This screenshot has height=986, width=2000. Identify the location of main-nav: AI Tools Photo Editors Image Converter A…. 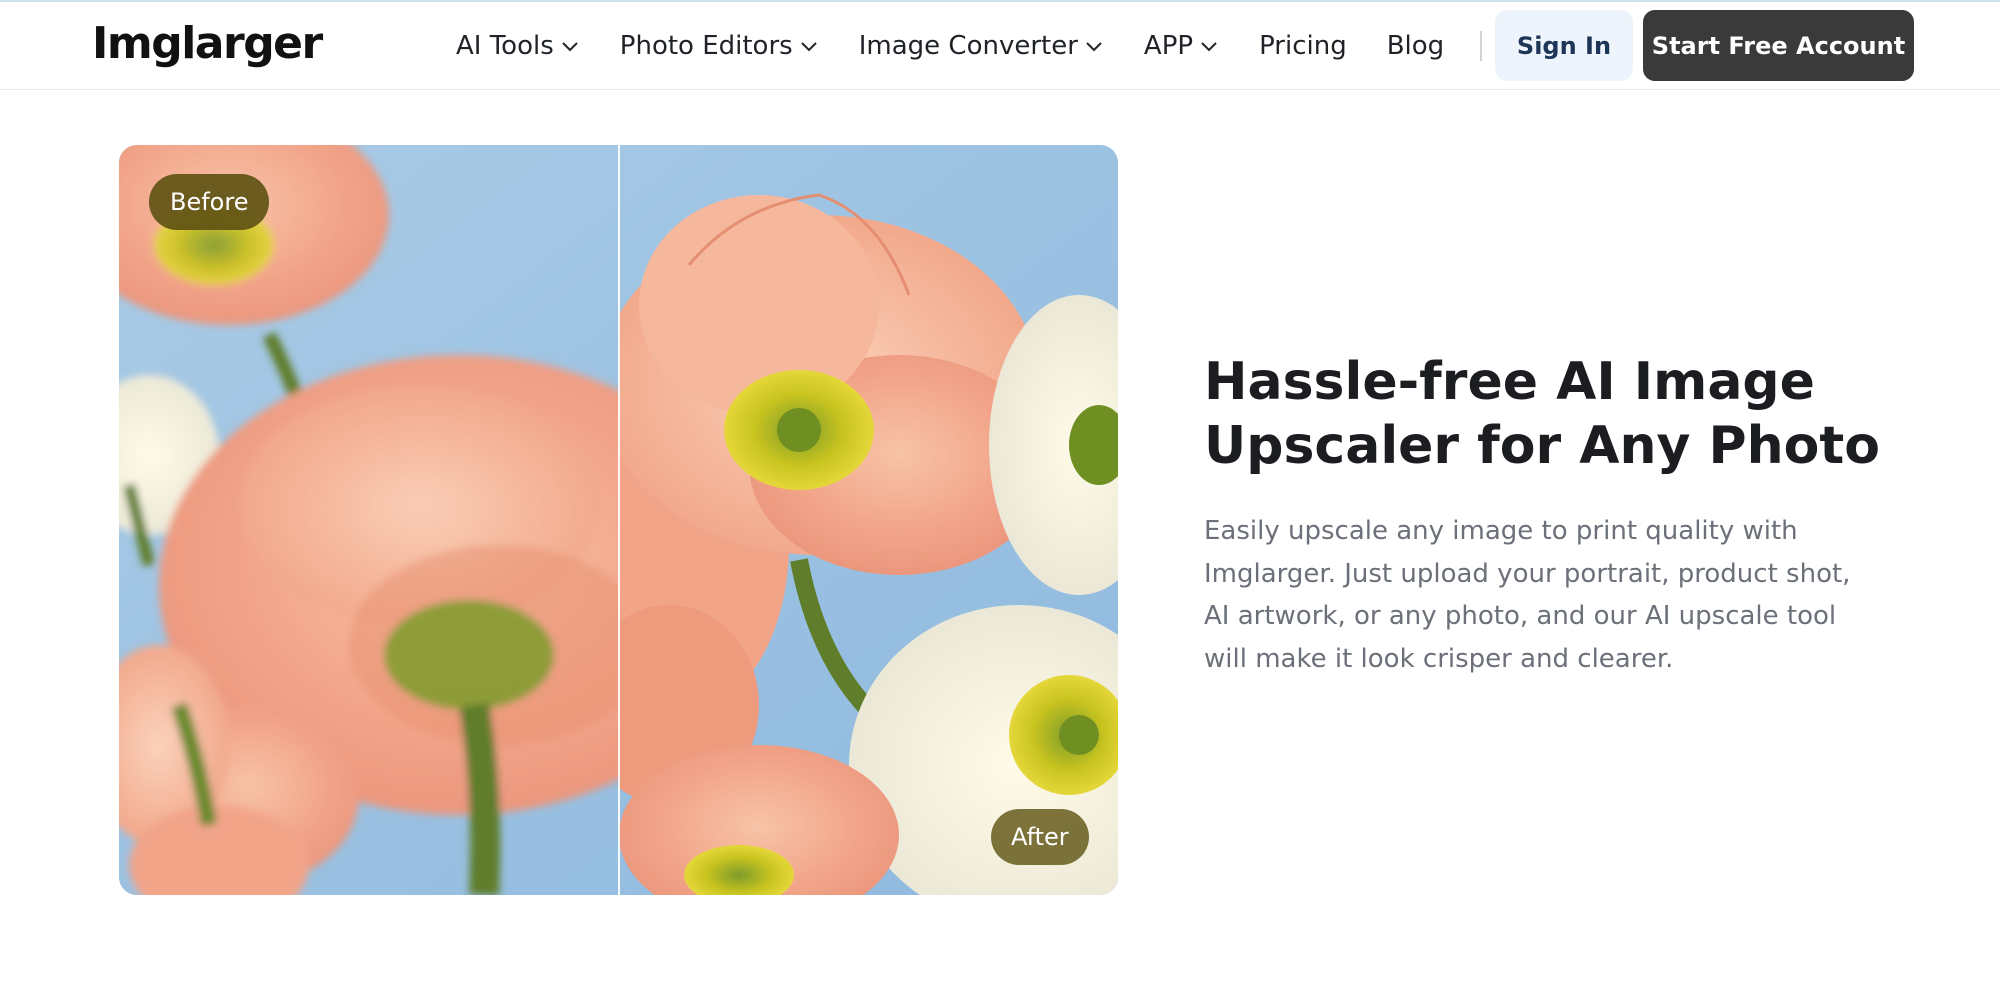
(978, 45).